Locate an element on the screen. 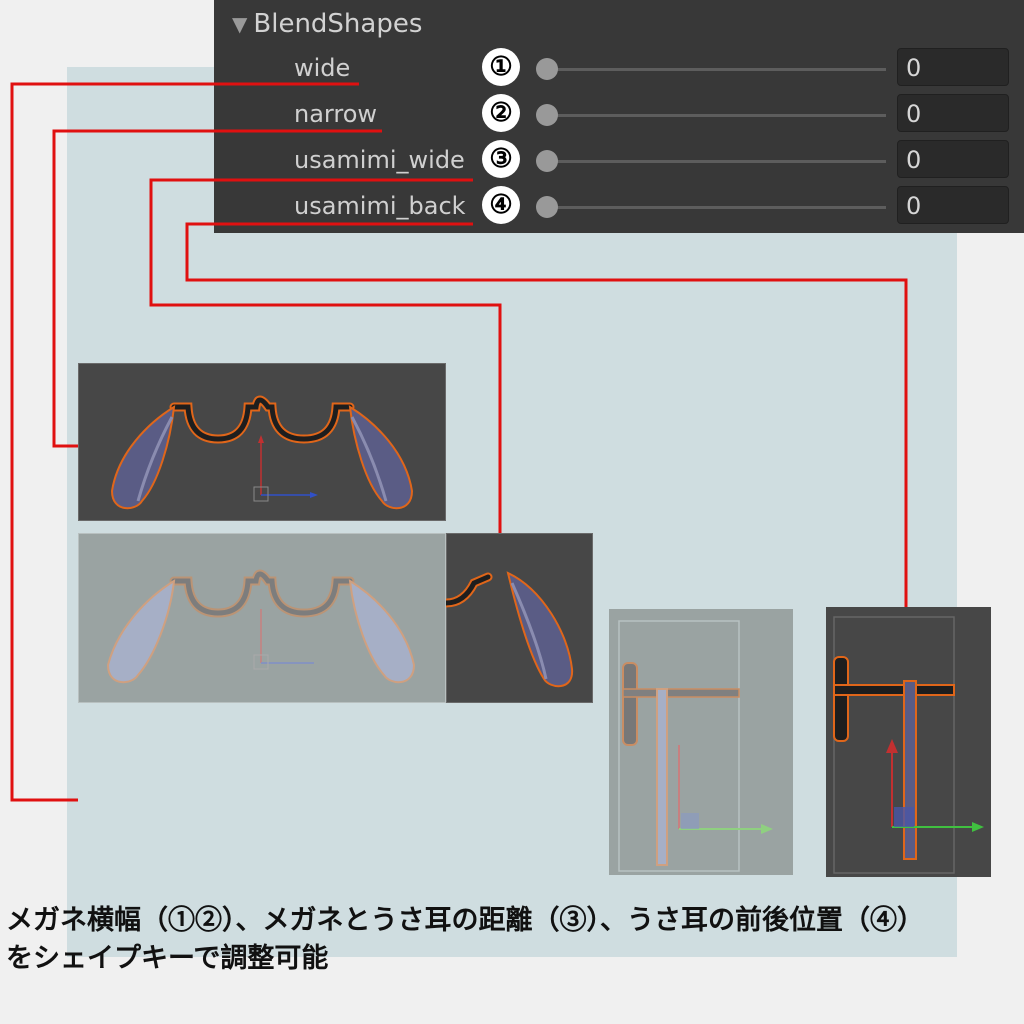 This screenshot has width=1024, height=1024. circled-number-marker: ③ is located at coordinates (501, 159).